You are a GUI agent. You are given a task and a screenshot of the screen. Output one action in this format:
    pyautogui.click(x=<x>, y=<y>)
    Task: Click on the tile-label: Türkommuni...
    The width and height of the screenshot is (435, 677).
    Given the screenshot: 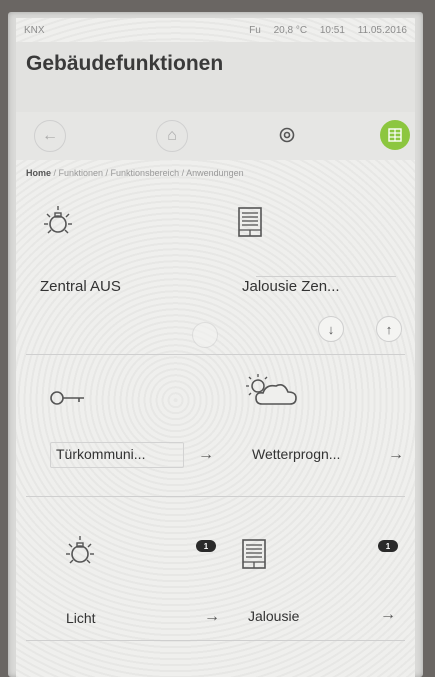 What is the action you would take?
    pyautogui.click(x=101, y=454)
    